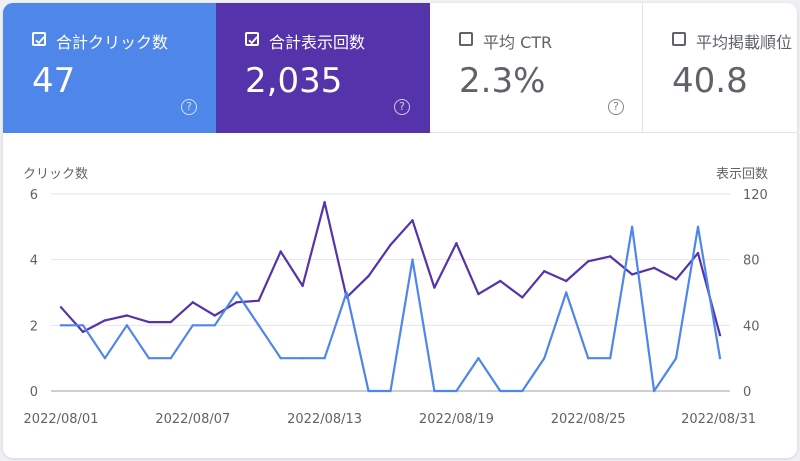 This screenshot has width=800, height=461. Describe the element at coordinates (112, 42) in the screenshot. I see `metric-label-clicks: 合計クリック数` at that location.